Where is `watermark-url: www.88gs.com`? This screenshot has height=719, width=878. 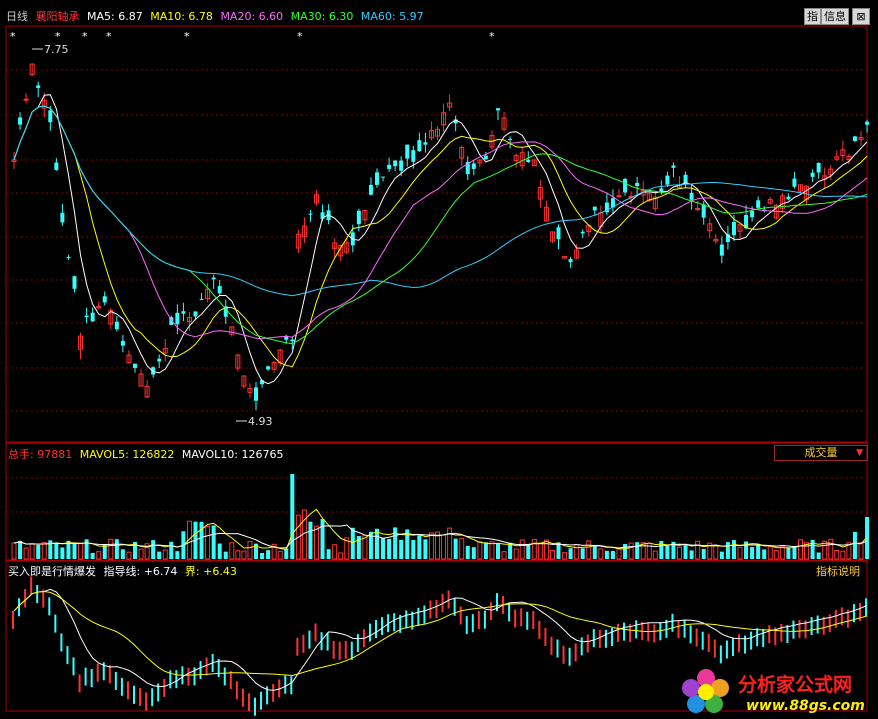
watermark-url: www.88gs.com is located at coordinates (805, 706).